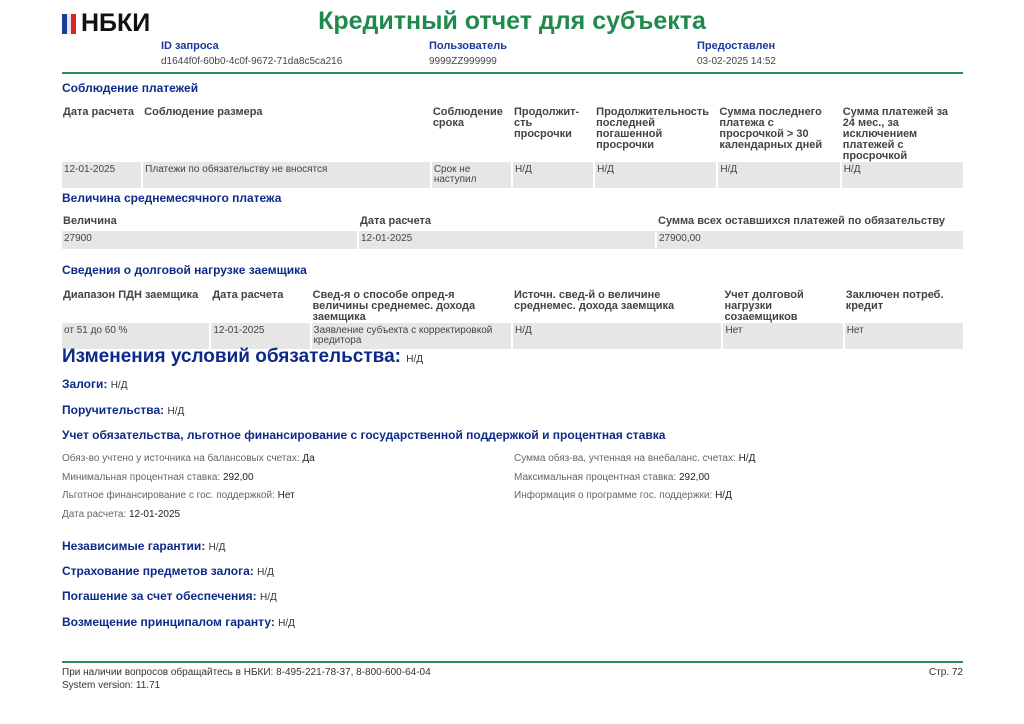 This screenshot has height=724, width=1024. What do you see at coordinates (144, 546) in the screenshot?
I see `guarantees-heading: Независимые гарантии: Н/Д` at bounding box center [144, 546].